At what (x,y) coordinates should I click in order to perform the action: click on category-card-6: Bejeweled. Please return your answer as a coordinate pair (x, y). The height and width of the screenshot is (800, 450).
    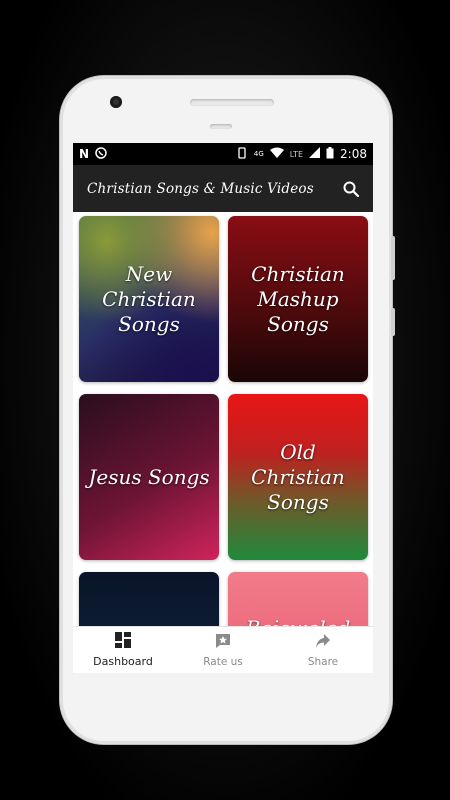
    Looking at the image, I should click on (298, 599).